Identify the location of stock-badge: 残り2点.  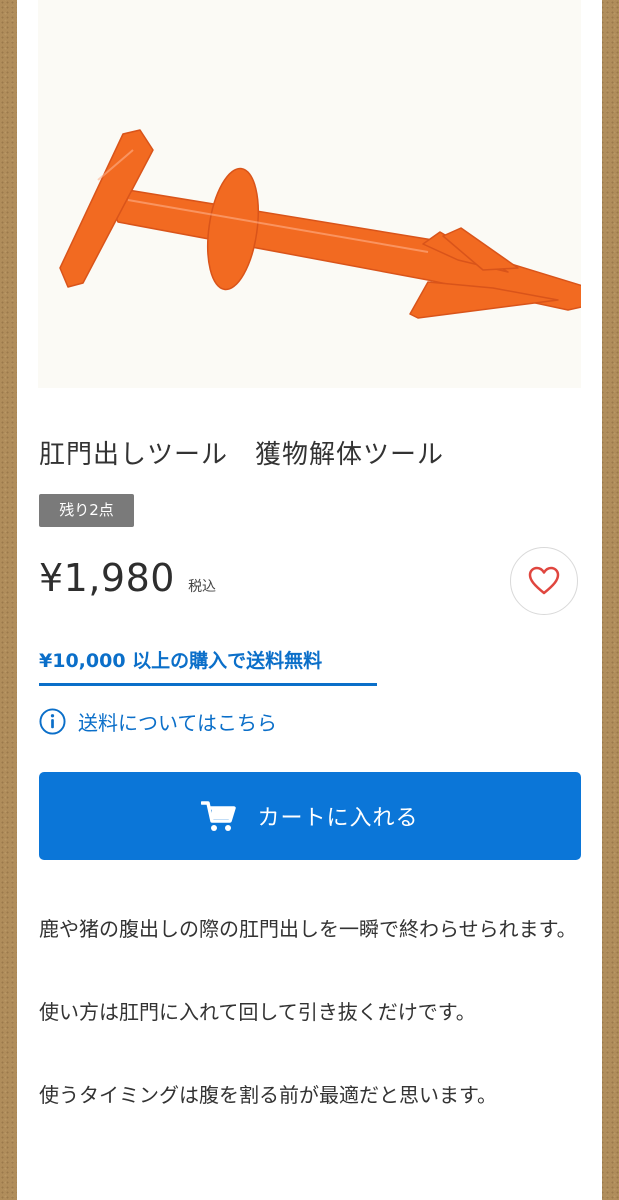
(86, 510).